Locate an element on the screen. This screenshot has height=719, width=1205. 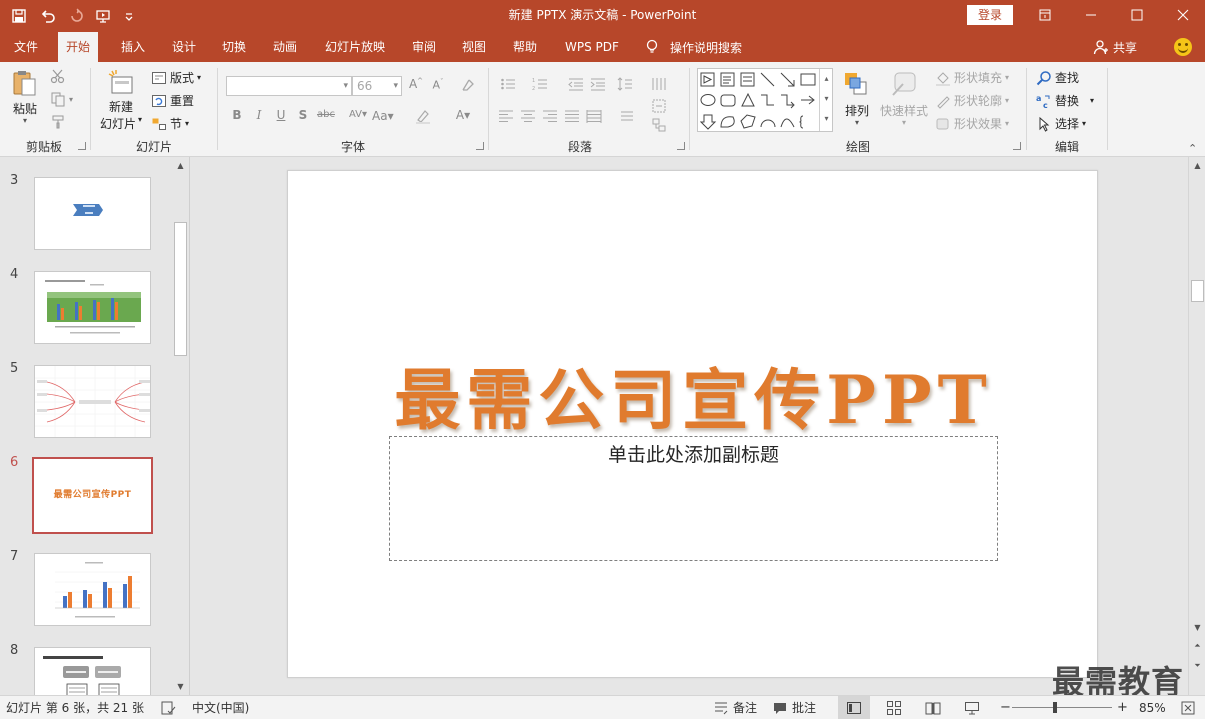
thumbnails-scrollbar: ▲ ▼ is located at coordinates (180, 426).